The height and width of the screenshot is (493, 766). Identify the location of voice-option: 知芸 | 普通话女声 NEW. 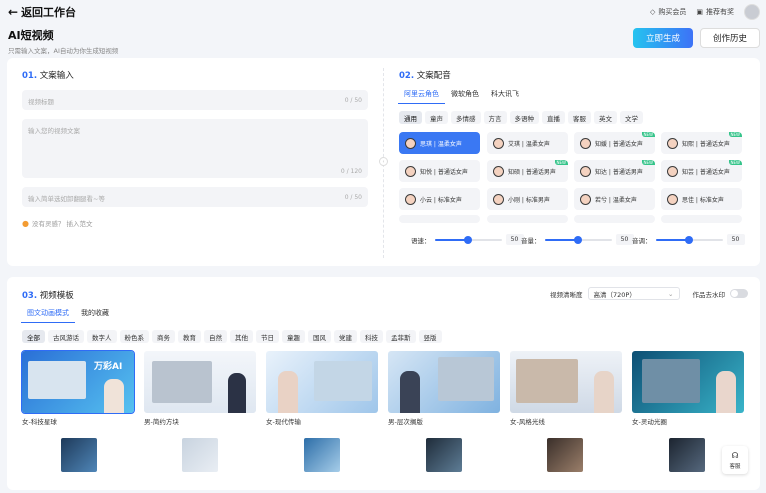
(701, 171).